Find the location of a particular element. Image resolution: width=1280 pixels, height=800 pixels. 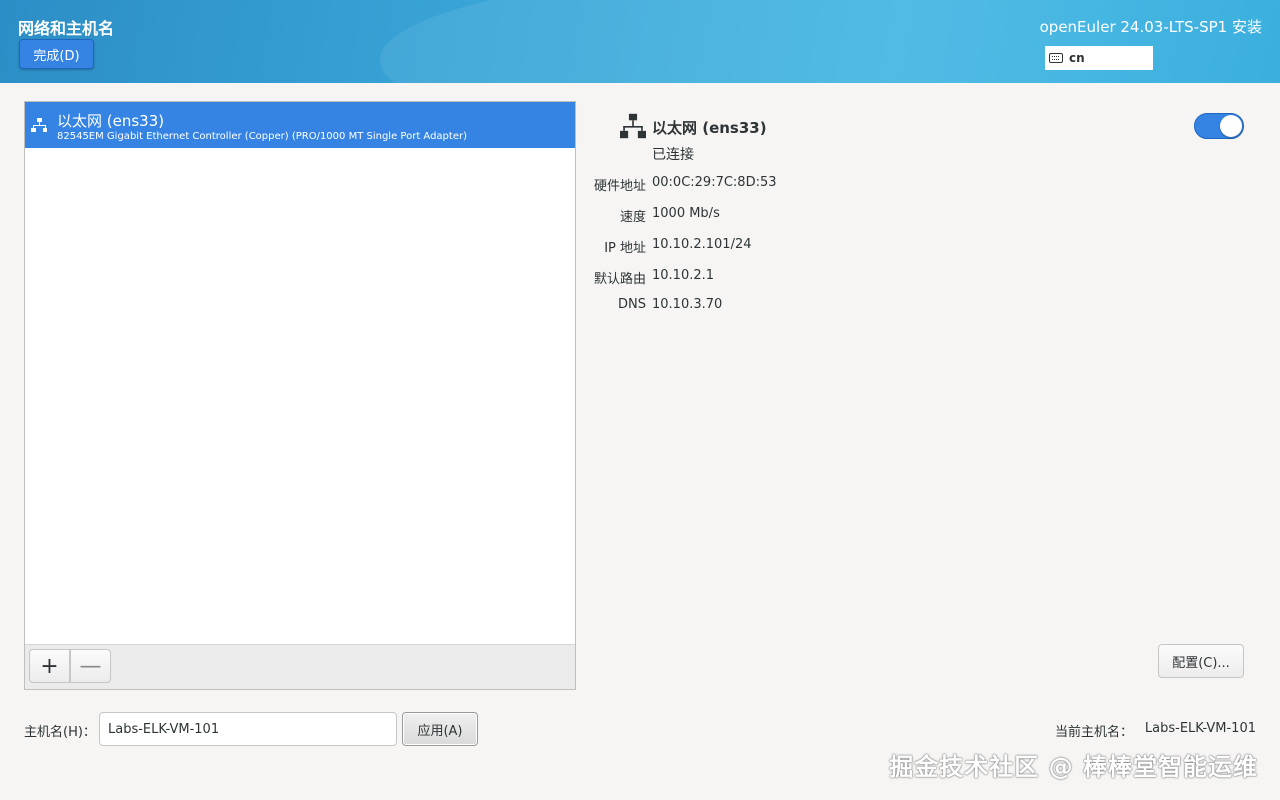

dns-label: DNS is located at coordinates (632, 304).